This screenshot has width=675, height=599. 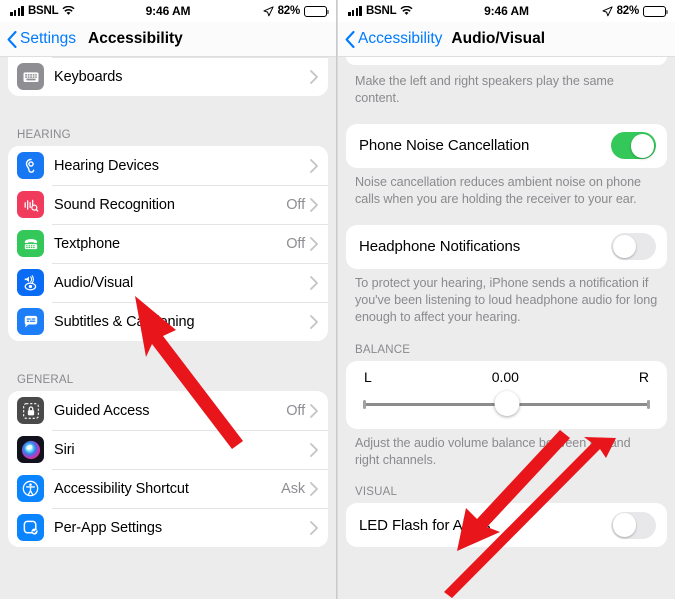 I want to click on balance-left-label: L, so click(x=368, y=376).